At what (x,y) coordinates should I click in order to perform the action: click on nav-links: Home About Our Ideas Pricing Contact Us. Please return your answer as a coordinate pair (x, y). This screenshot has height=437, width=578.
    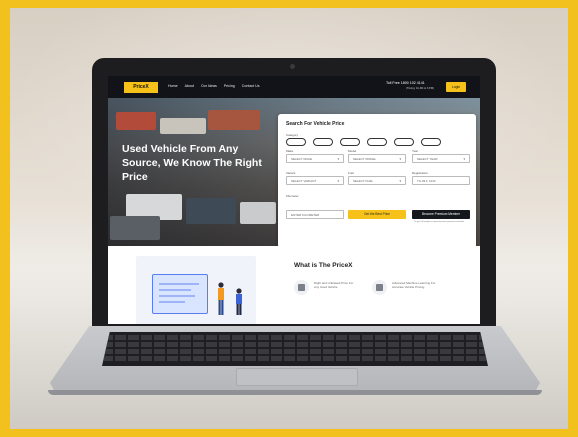
    Looking at the image, I should click on (214, 86).